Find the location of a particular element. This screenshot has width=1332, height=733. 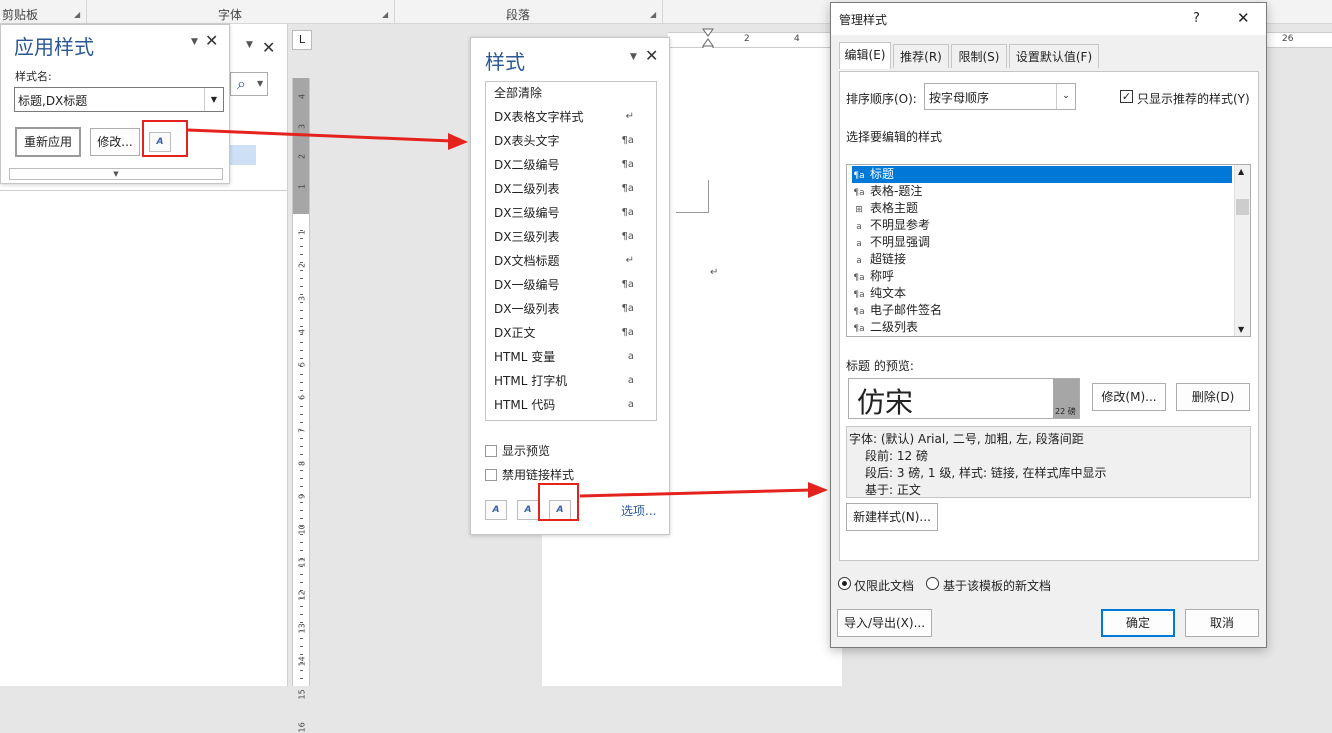

preview-size: 22 磅 is located at coordinates (1065, 411).